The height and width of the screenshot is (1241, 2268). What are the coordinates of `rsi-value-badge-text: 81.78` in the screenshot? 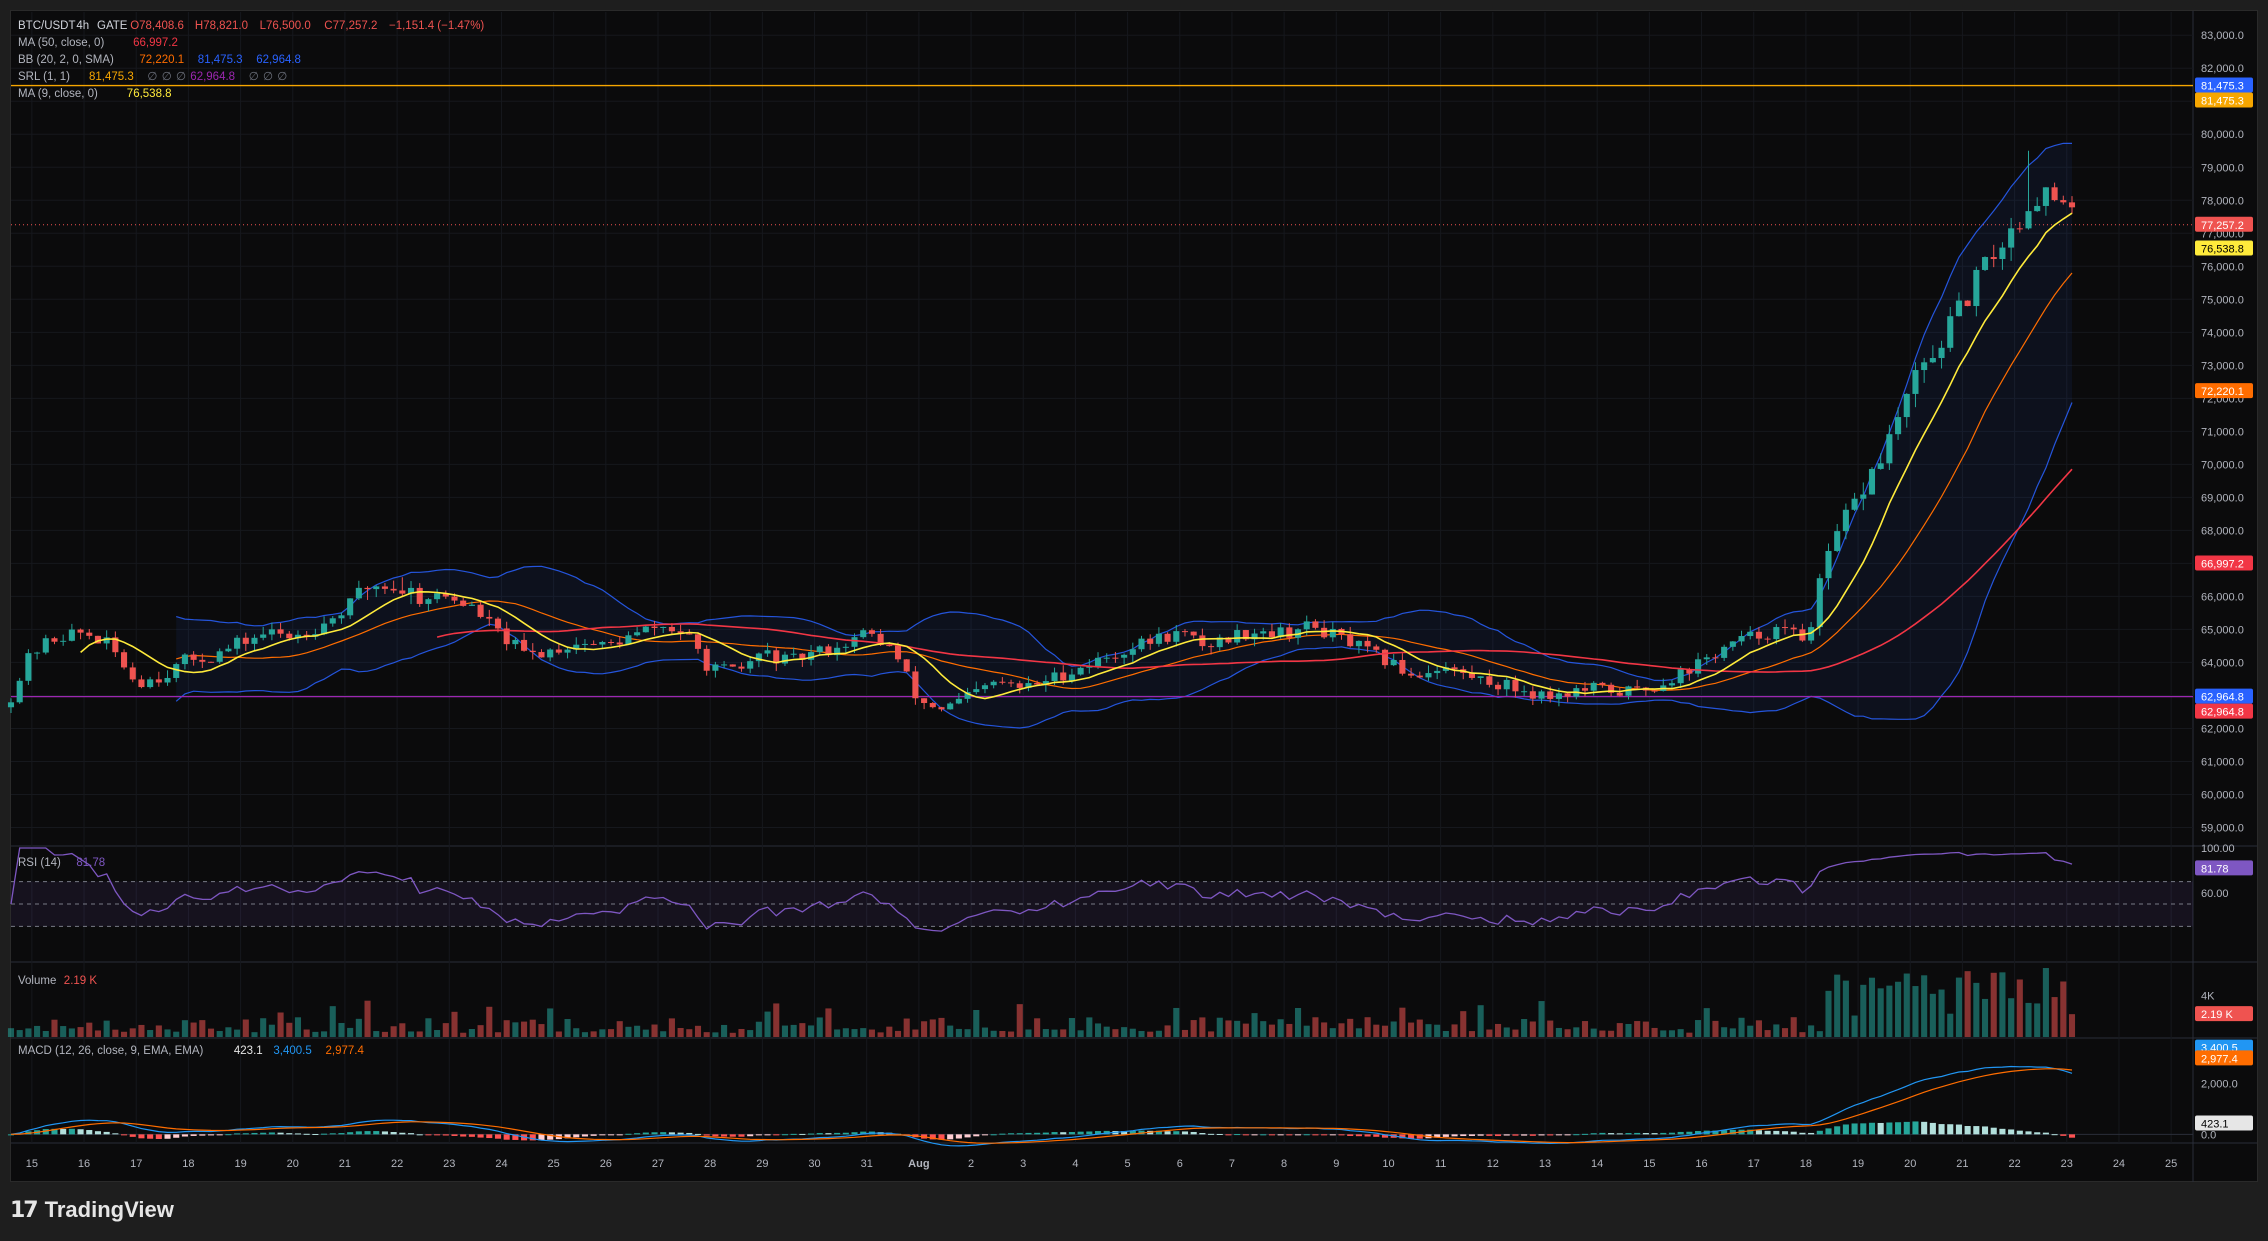 It's located at (2215, 869).